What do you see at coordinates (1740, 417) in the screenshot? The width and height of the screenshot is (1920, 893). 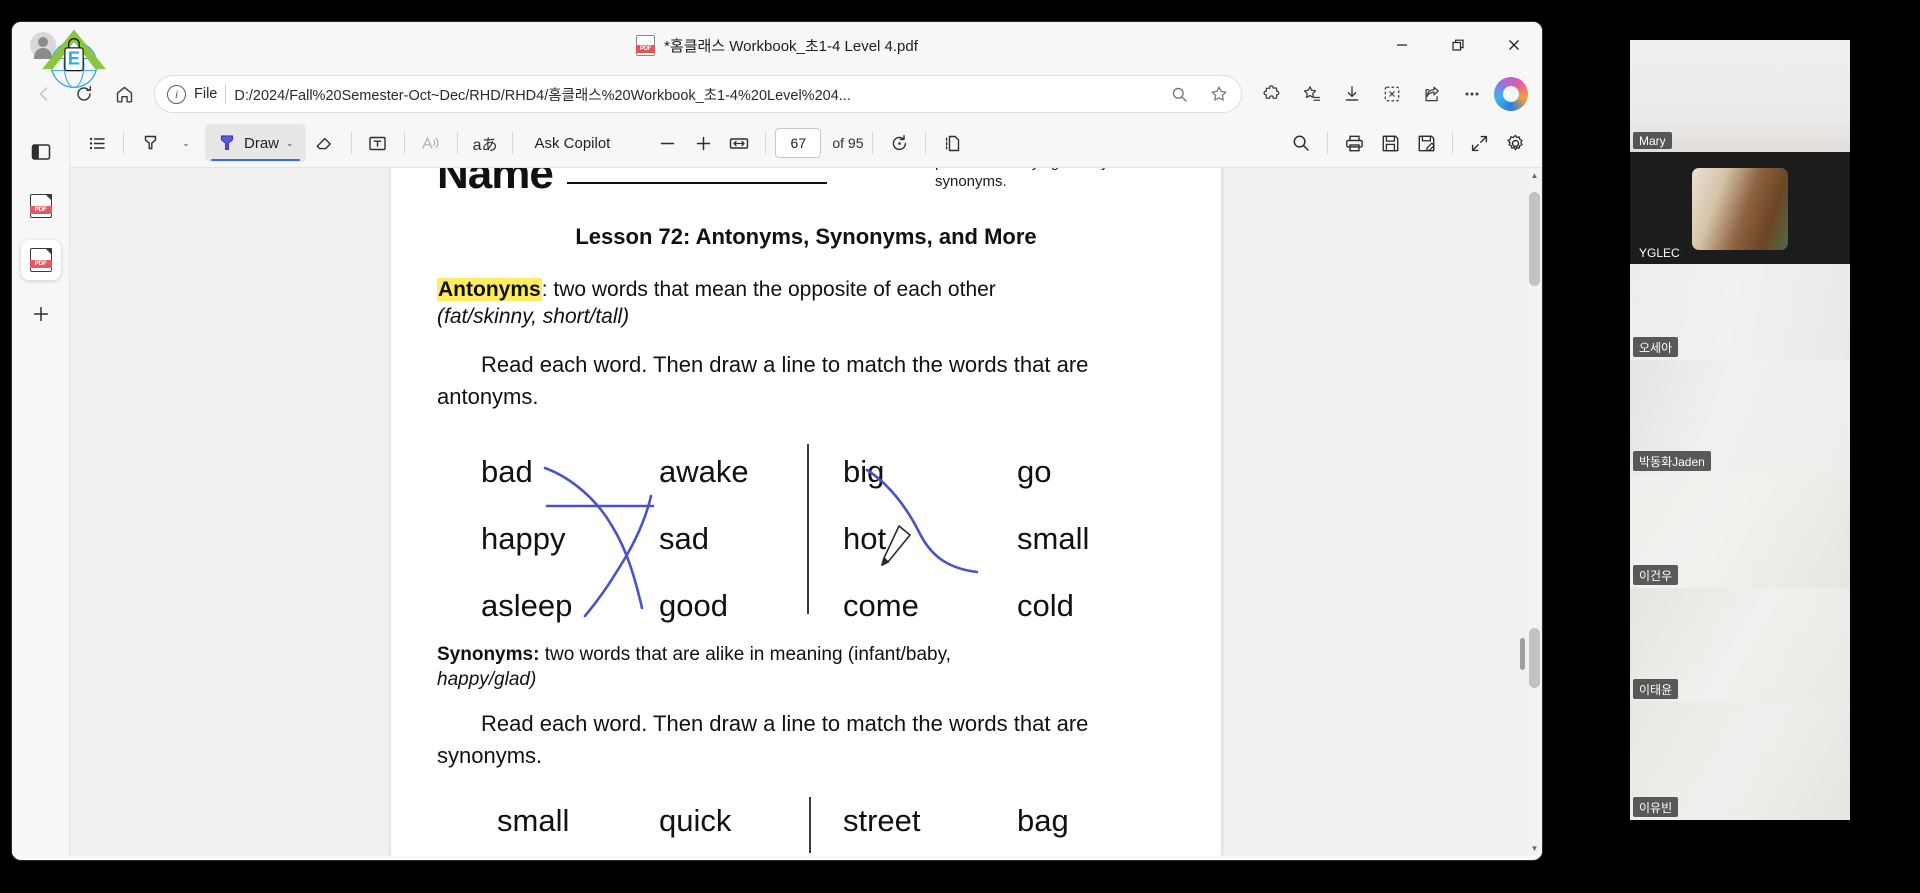 I see `participant-tile: 박동화Jaden` at bounding box center [1740, 417].